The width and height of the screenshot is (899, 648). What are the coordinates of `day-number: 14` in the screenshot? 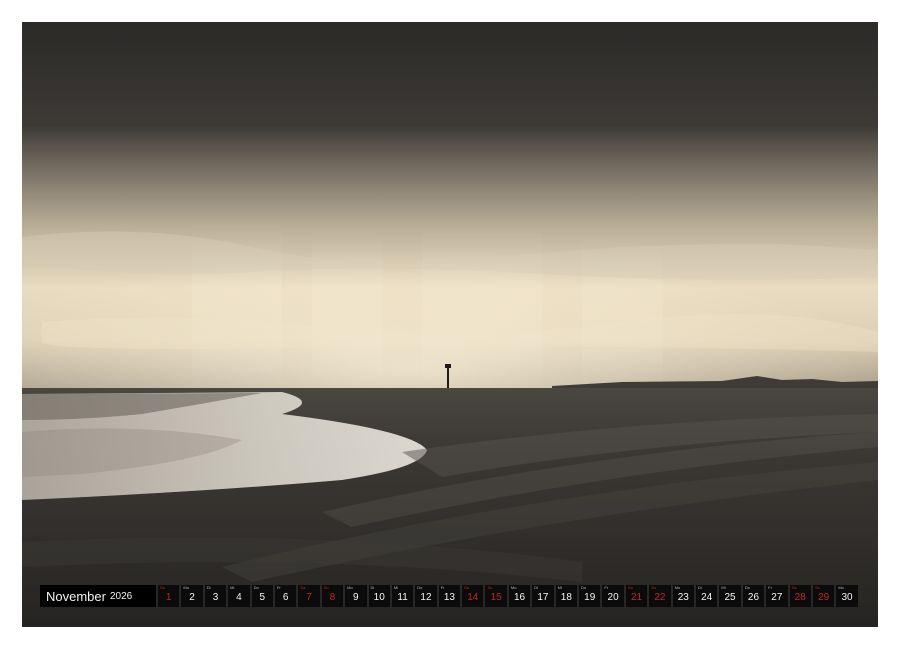 It's located at (473, 597).